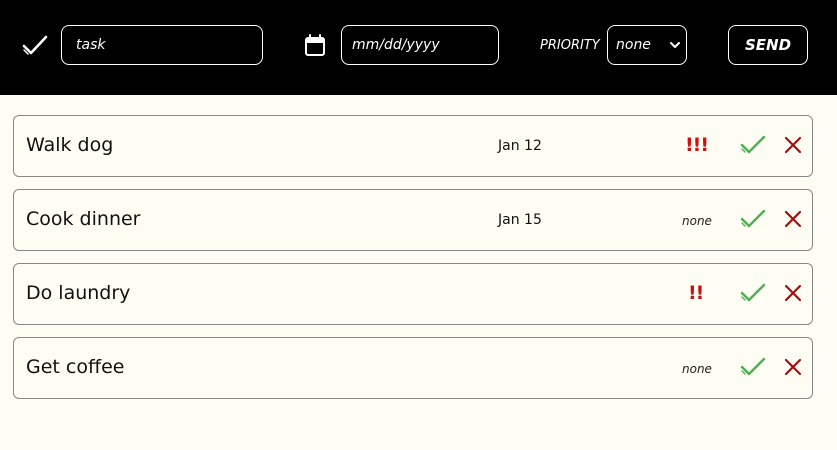 Image resolution: width=837 pixels, height=450 pixels. I want to click on date-field, so click(420, 45).